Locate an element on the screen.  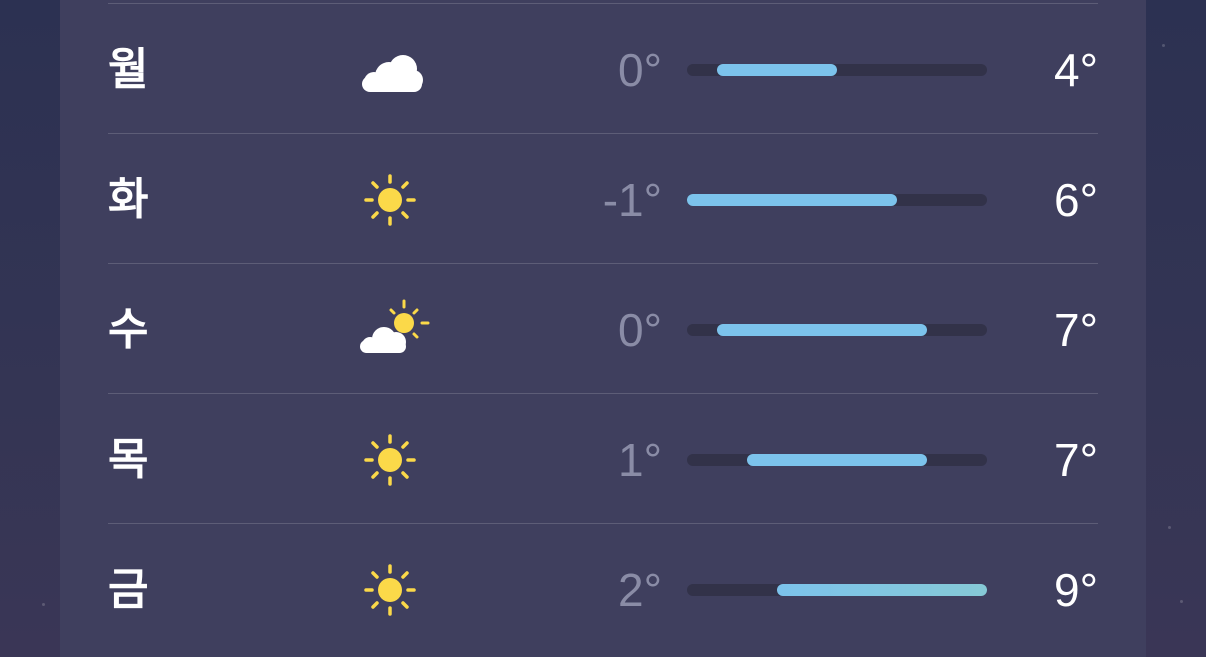
day-label: 목 is located at coordinates (128, 459).